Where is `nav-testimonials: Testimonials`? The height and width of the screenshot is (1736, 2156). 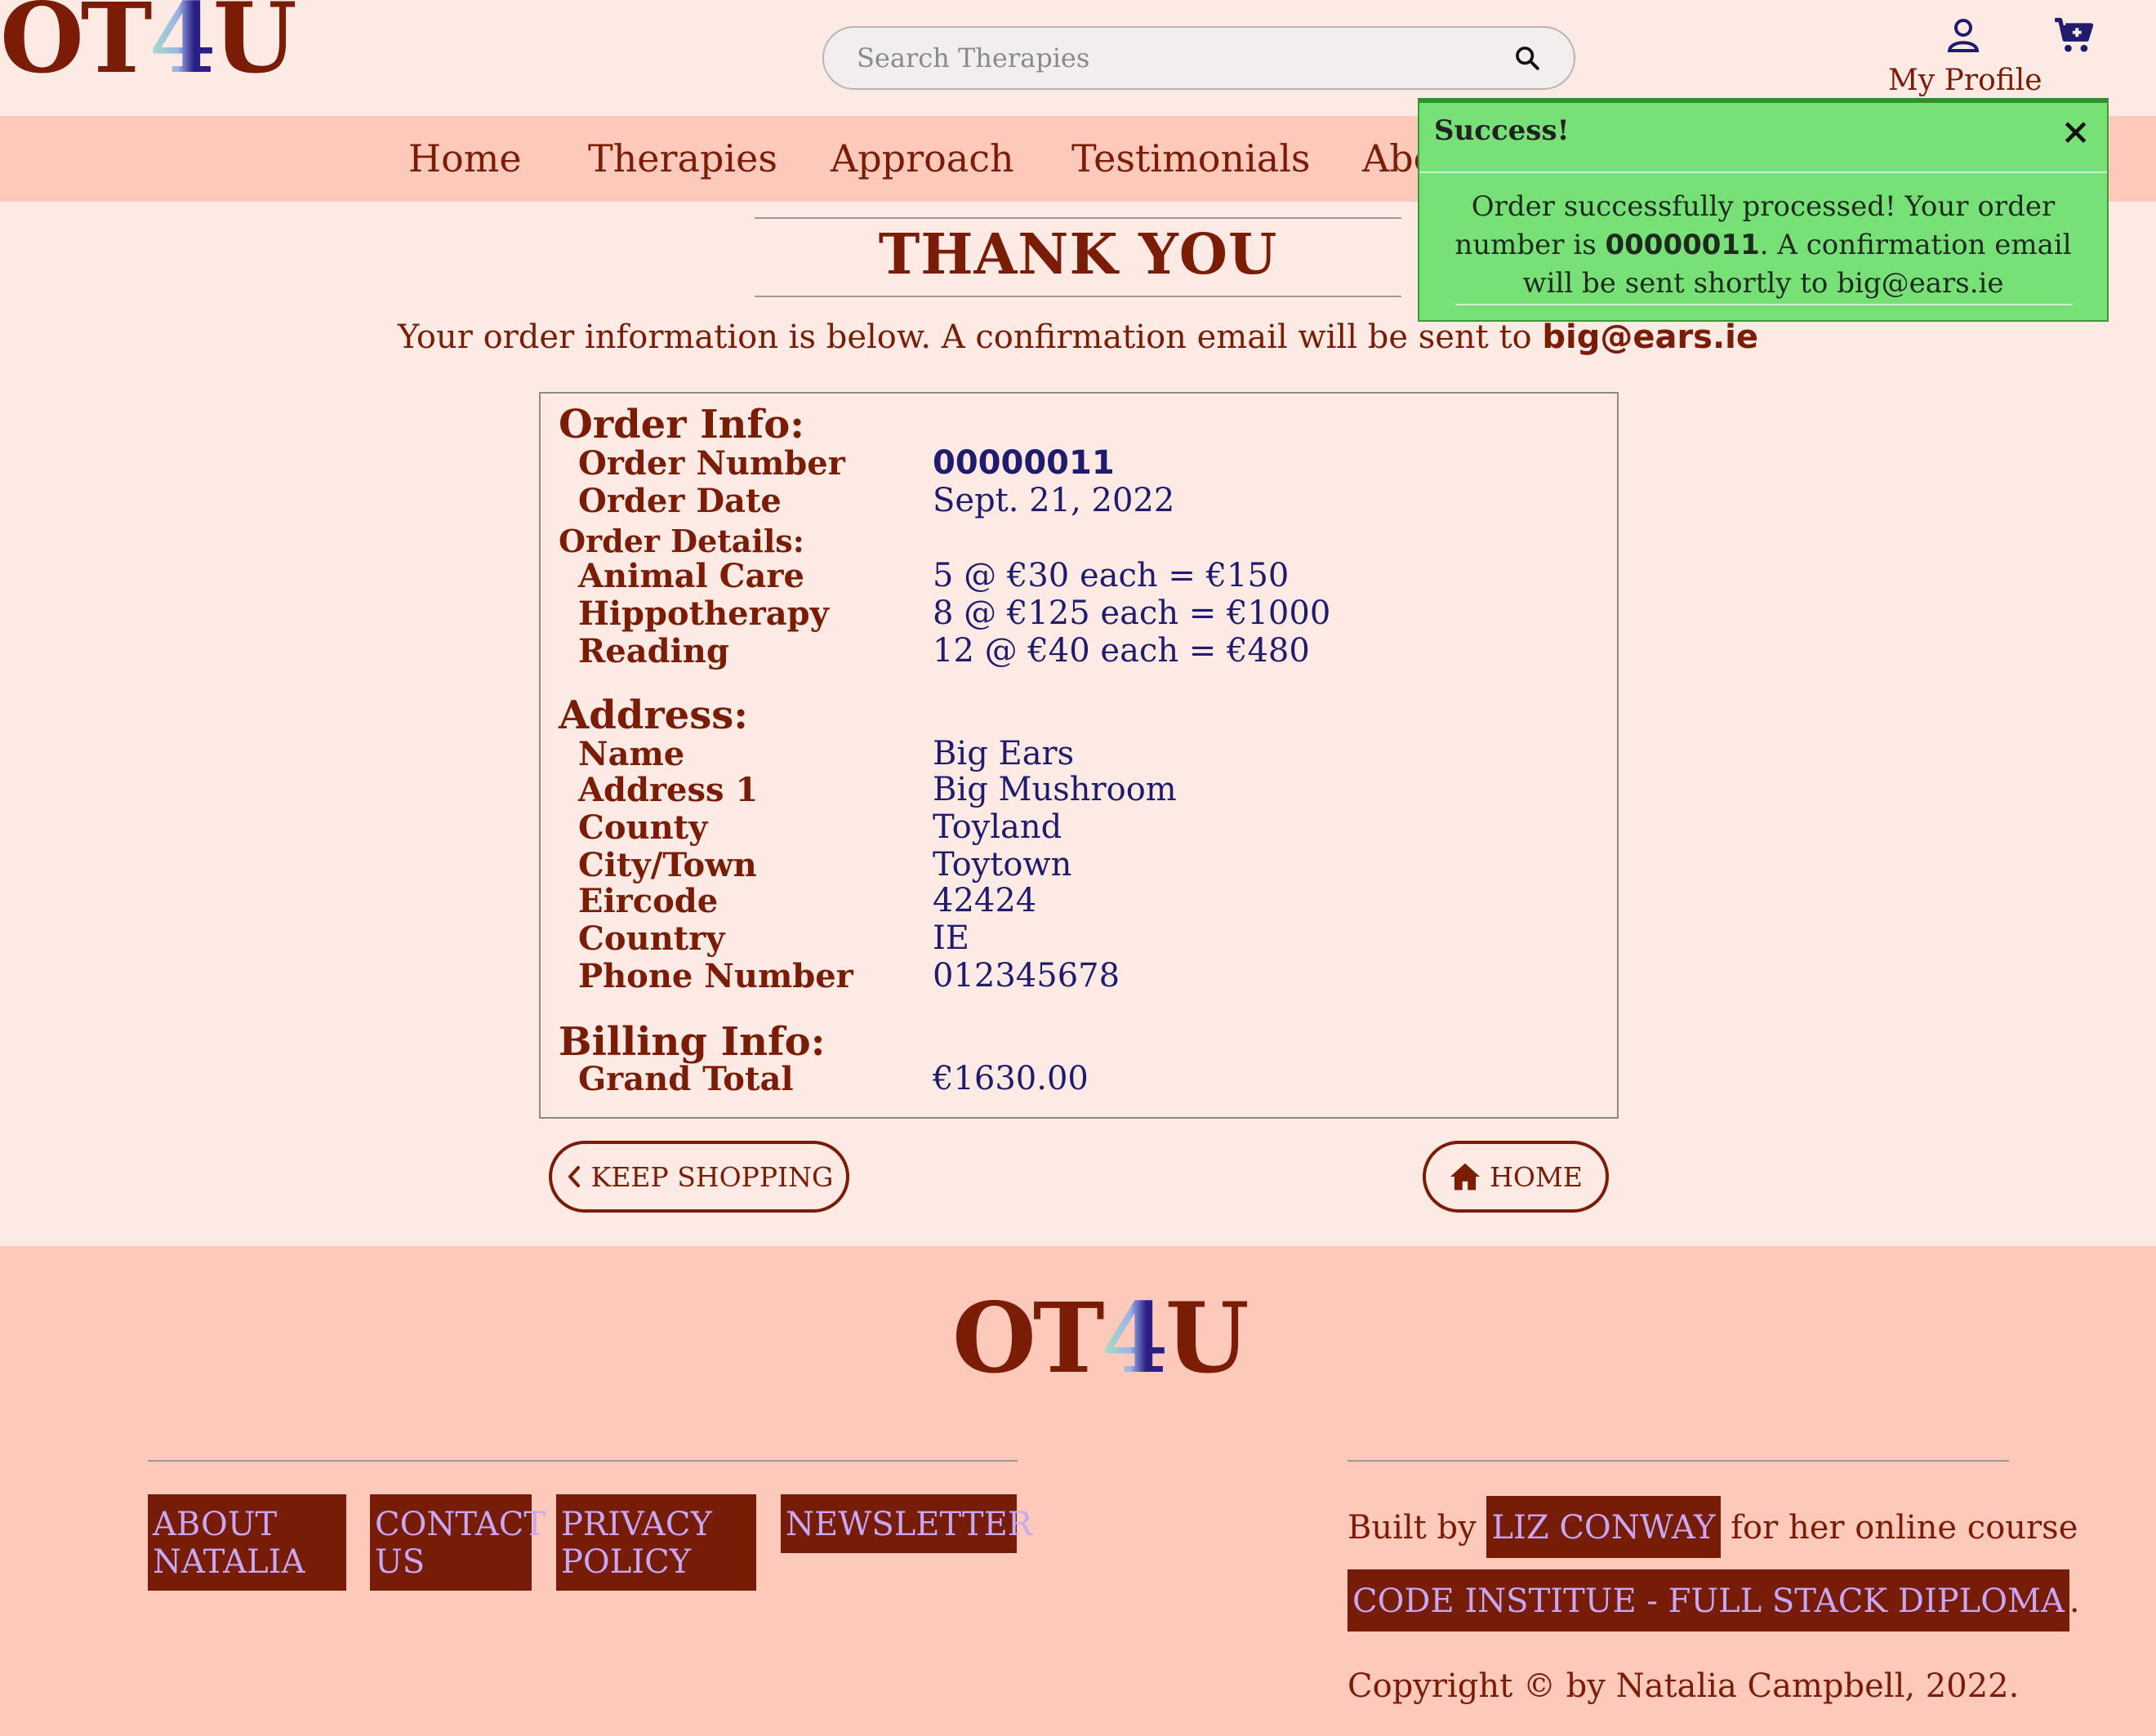
nav-testimonials: Testimonials is located at coordinates (1191, 159).